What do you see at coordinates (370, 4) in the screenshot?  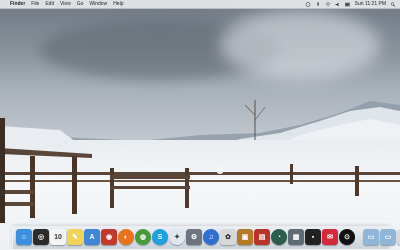 I see `clock: Sun 11:21 PM` at bounding box center [370, 4].